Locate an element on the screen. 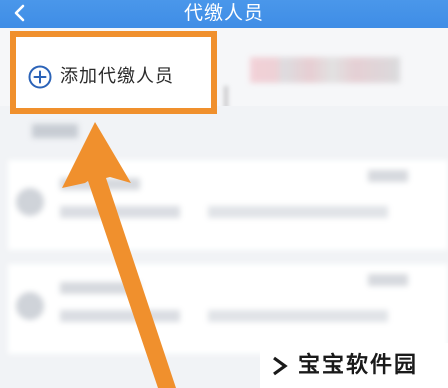 This screenshot has width=448, height=388. watermark: 宝宝软件园 is located at coordinates (354, 365).